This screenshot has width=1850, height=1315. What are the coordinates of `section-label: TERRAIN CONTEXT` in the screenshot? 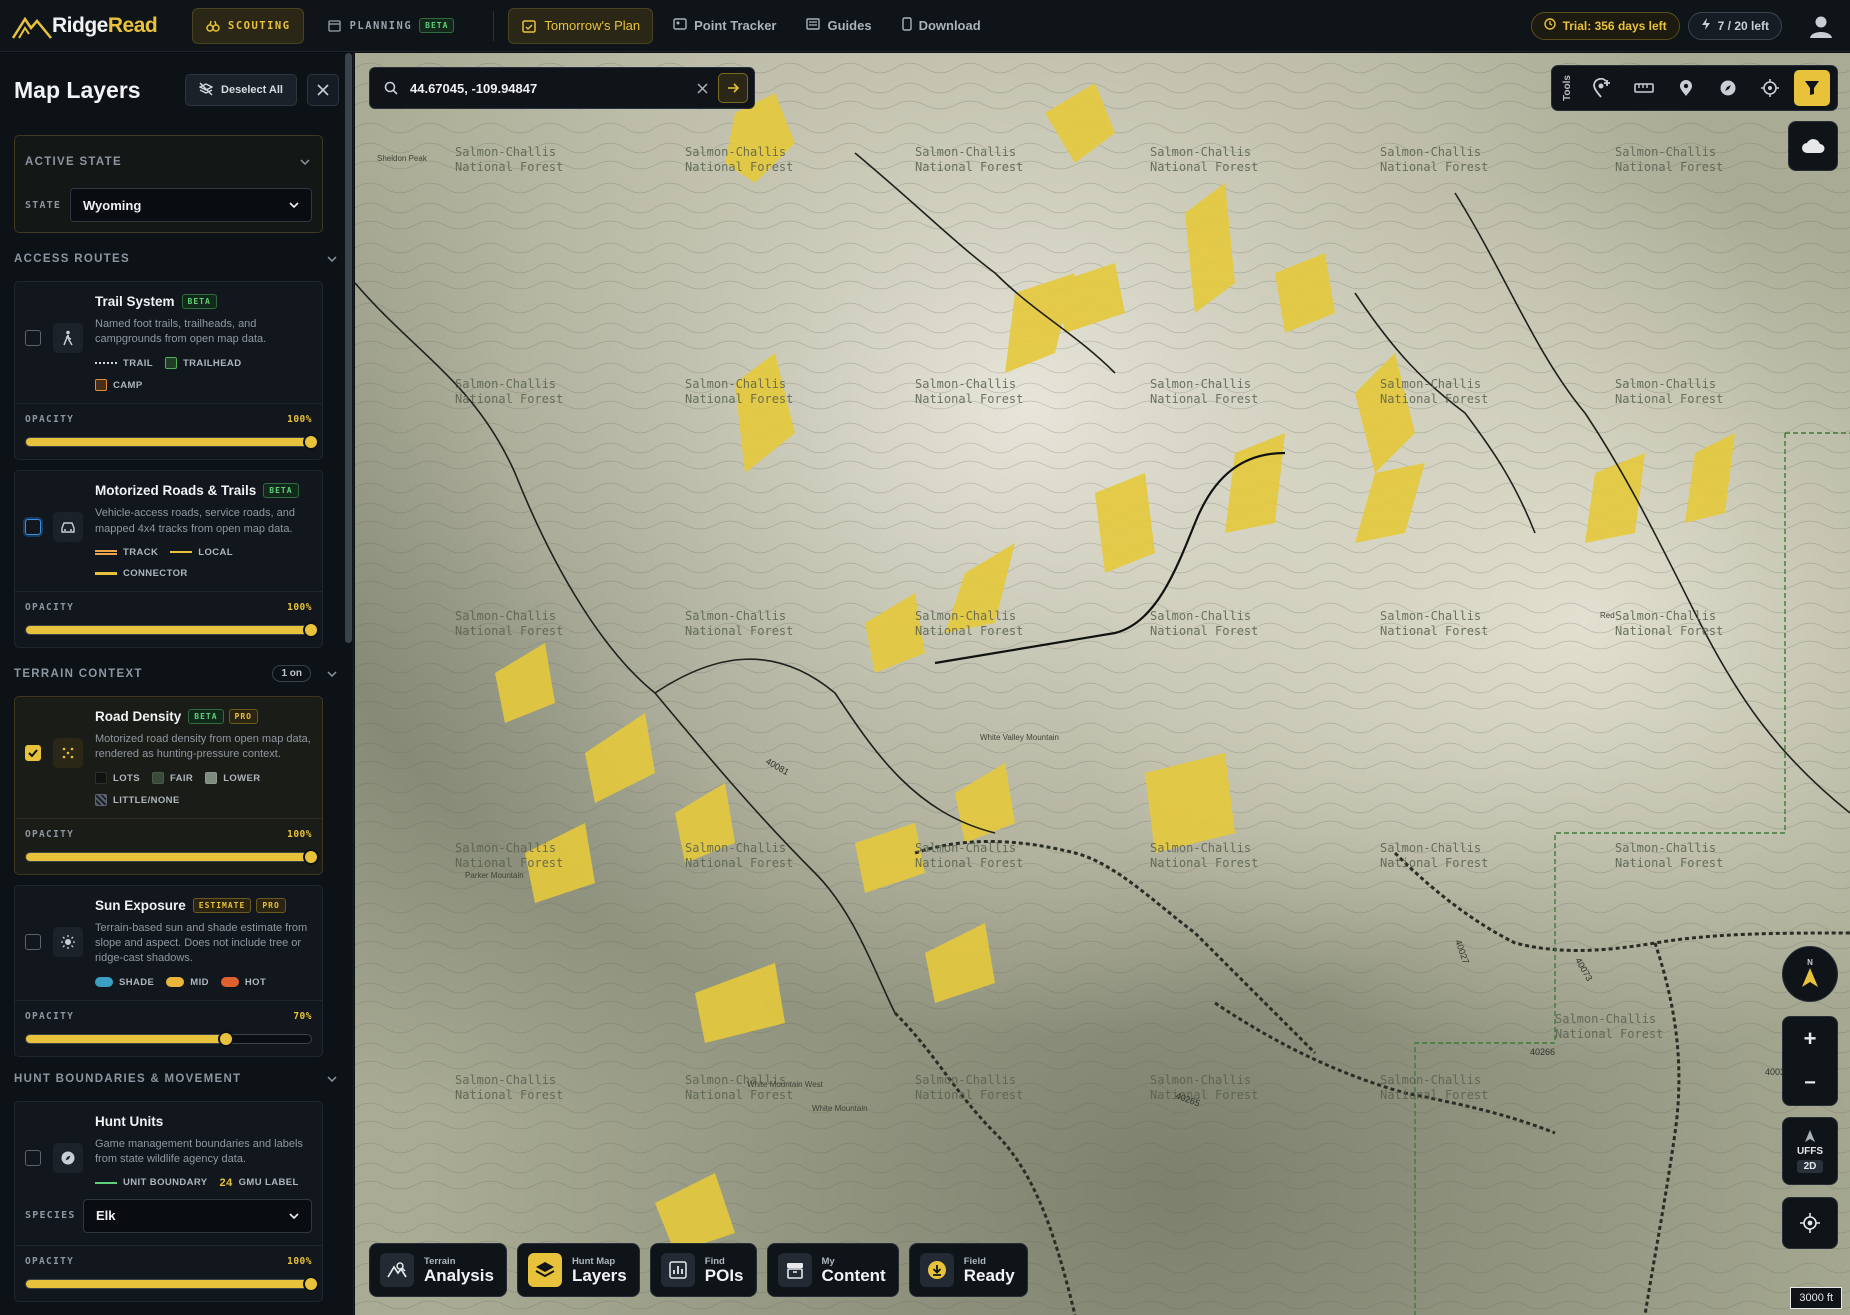 It's located at (78, 673).